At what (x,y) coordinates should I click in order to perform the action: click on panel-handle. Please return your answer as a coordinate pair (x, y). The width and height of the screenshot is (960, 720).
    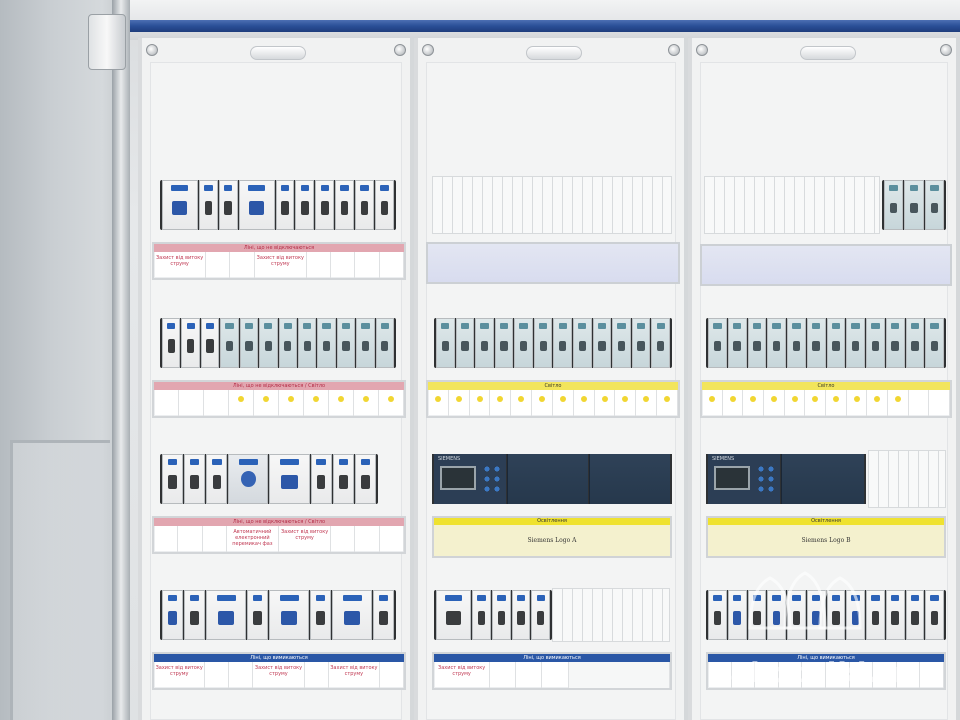
    Looking at the image, I should click on (554, 53).